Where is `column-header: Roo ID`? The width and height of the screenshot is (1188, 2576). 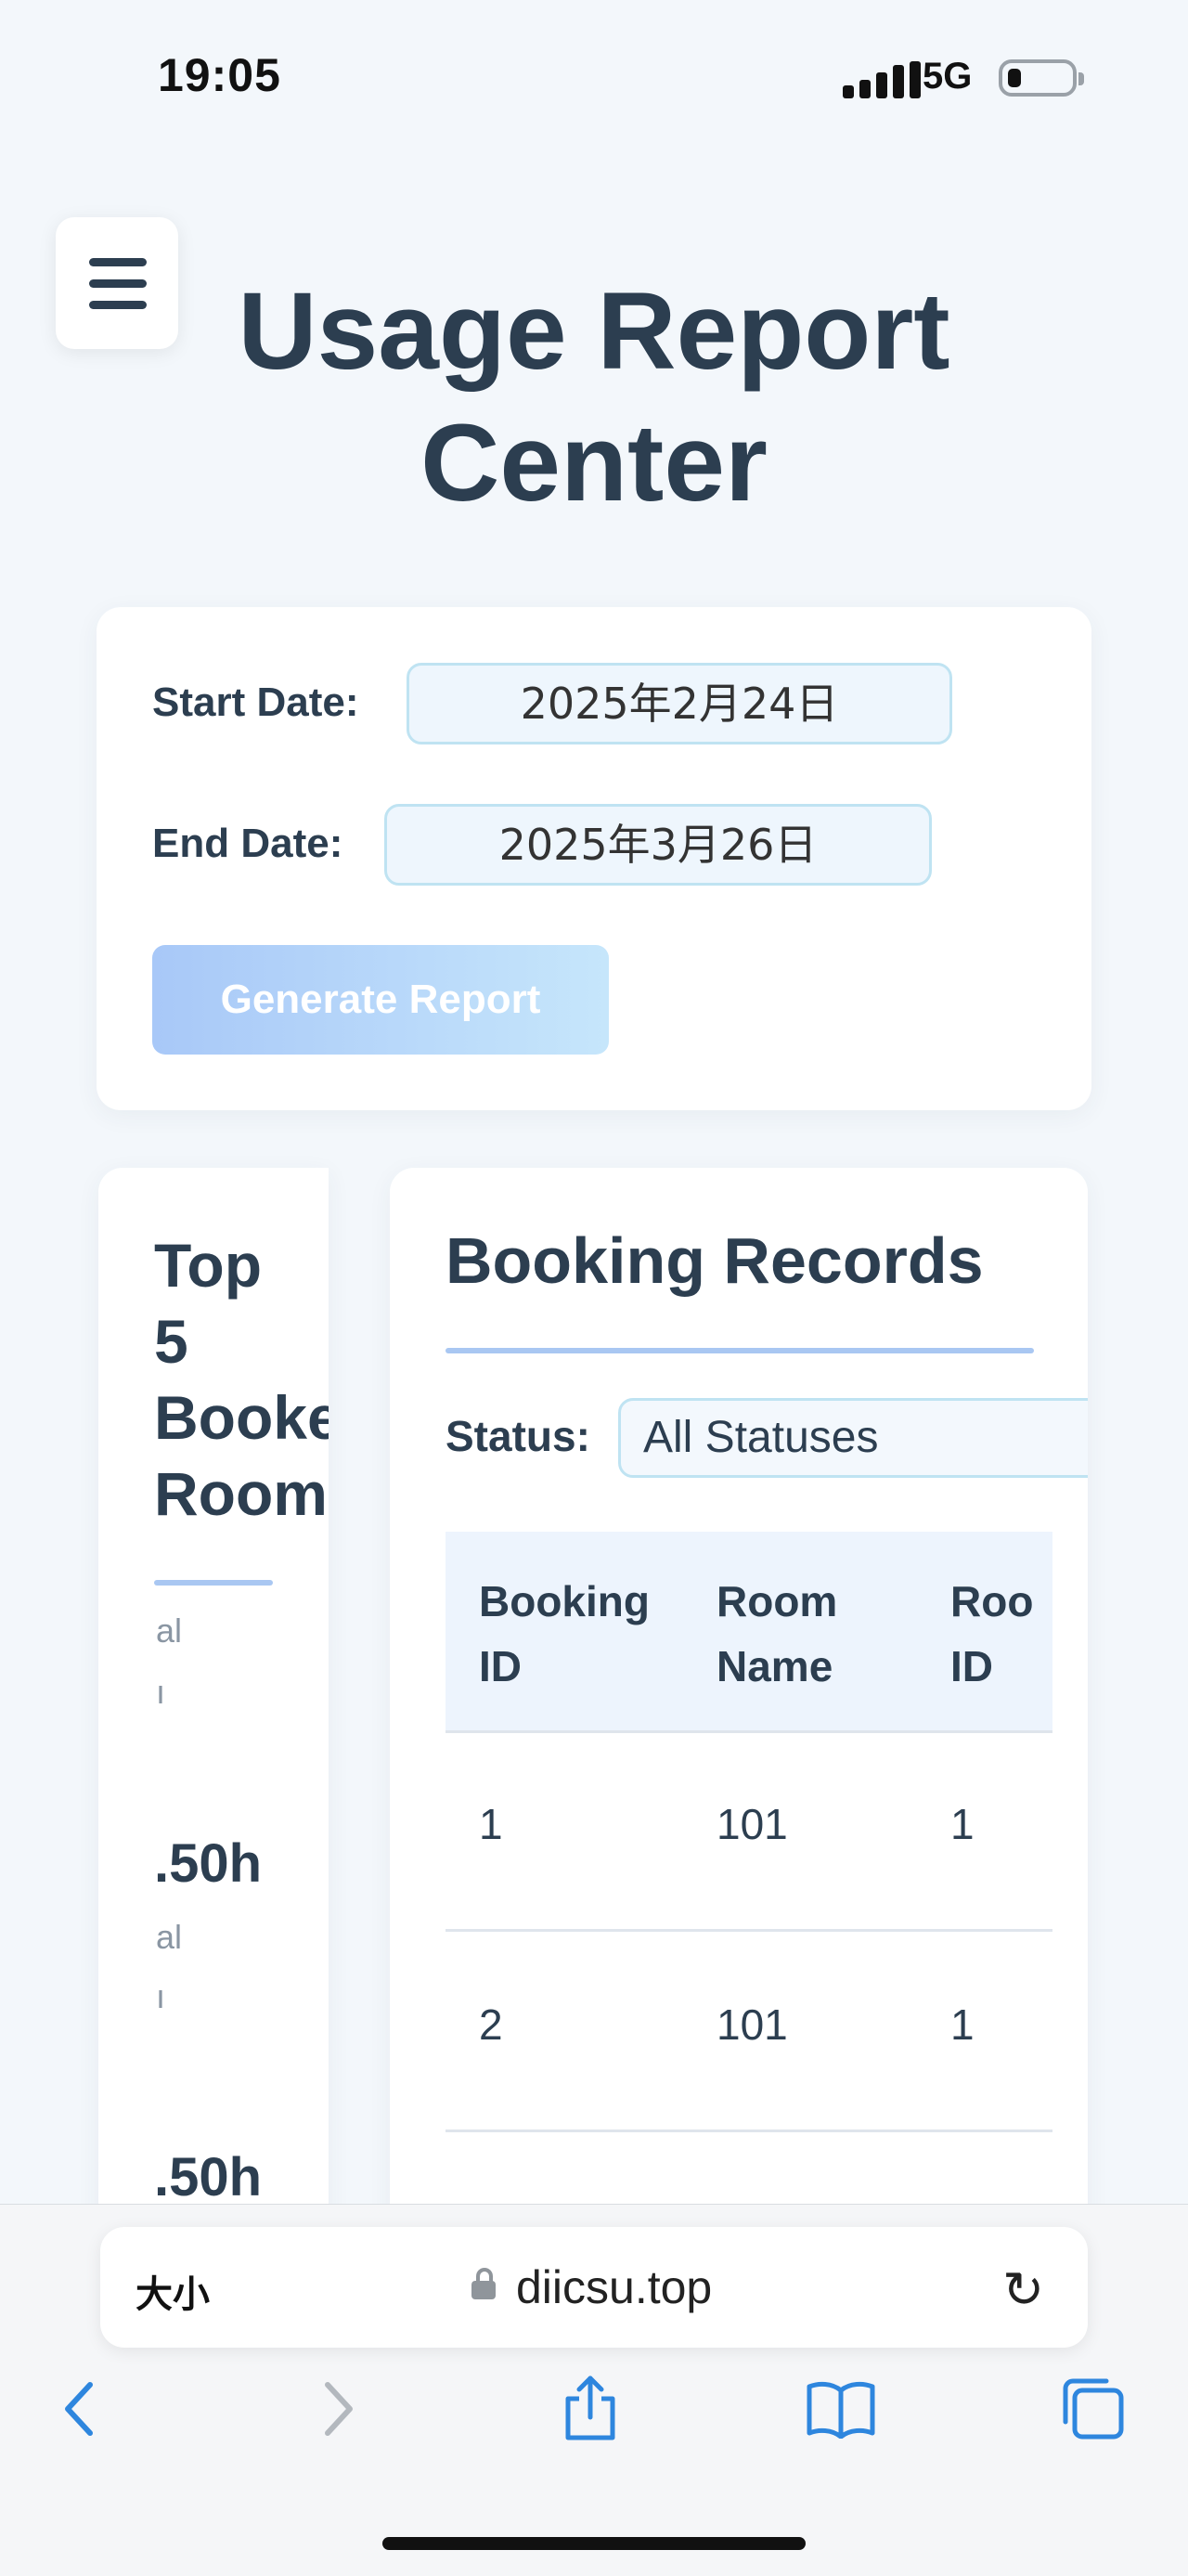 column-header: Roo ID is located at coordinates (992, 1633).